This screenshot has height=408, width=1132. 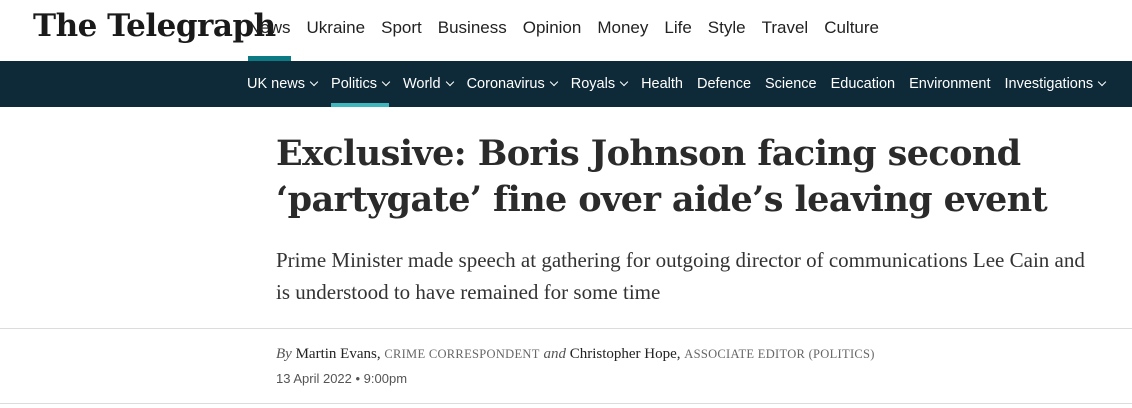 What do you see at coordinates (472, 30) in the screenshot?
I see `primary-nav-item-business: Business` at bounding box center [472, 30].